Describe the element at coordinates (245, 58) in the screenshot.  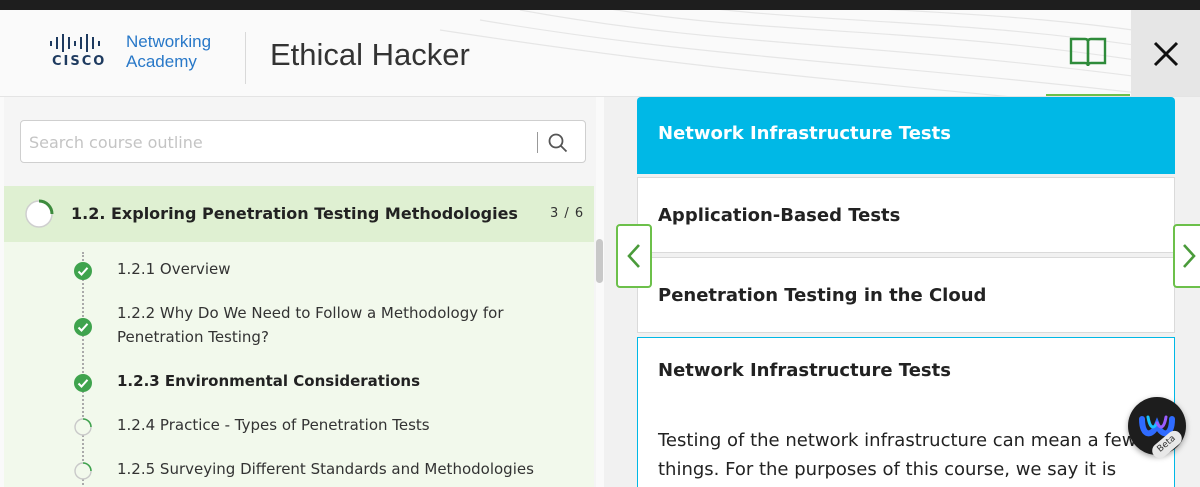
I see `header-divider` at that location.